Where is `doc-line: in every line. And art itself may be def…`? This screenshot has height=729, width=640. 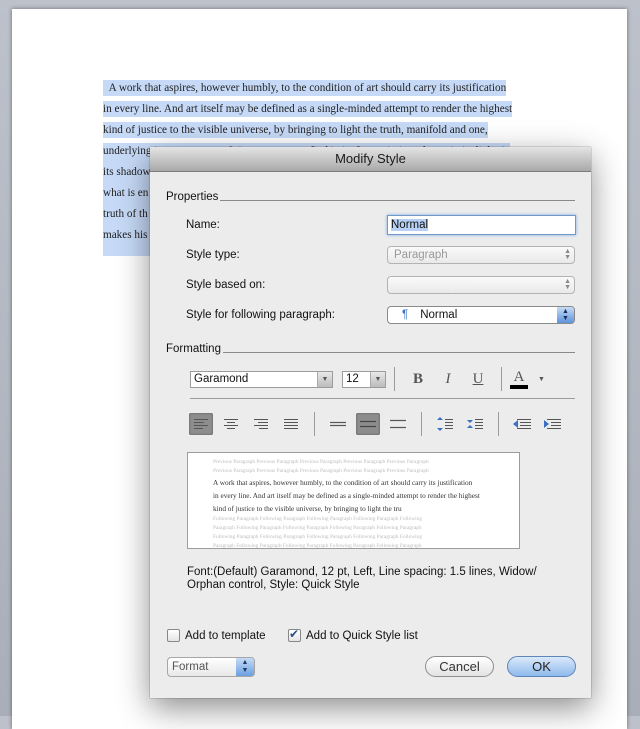 doc-line: in every line. And art itself may be def… is located at coordinates (308, 109).